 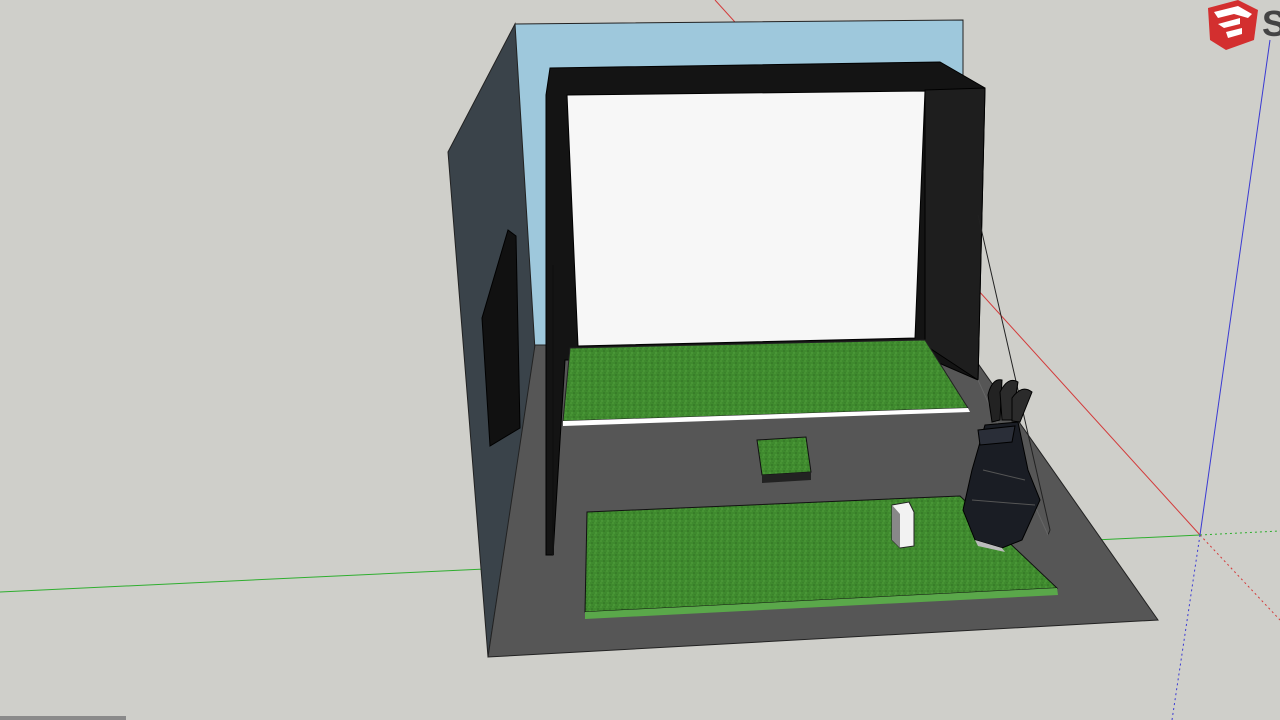 What do you see at coordinates (1186, 627) in the screenshot?
I see `blue-axis-dotted-line` at bounding box center [1186, 627].